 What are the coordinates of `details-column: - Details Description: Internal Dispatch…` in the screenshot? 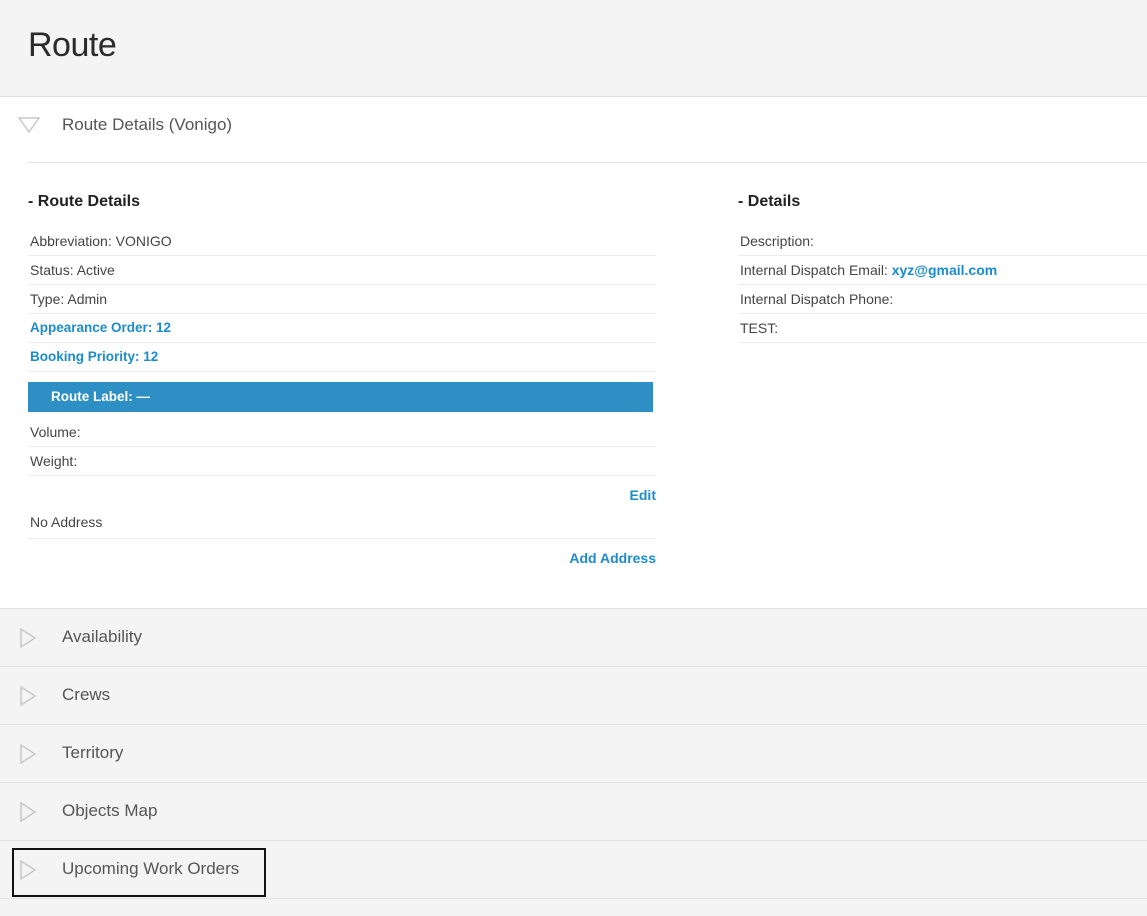 It's located at (942, 268).